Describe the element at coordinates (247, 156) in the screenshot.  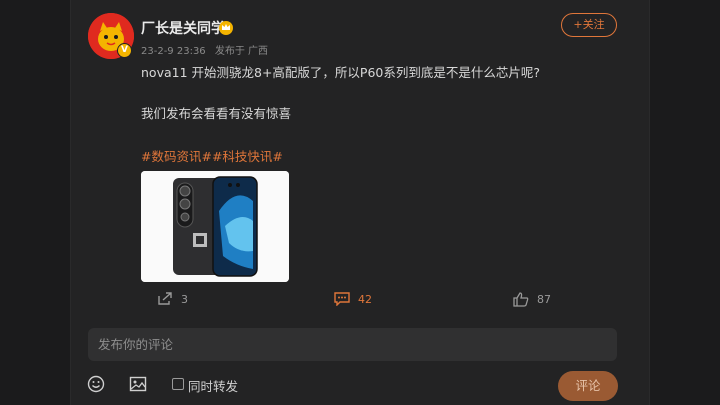
I see `tag-link: #科技快讯#` at that location.